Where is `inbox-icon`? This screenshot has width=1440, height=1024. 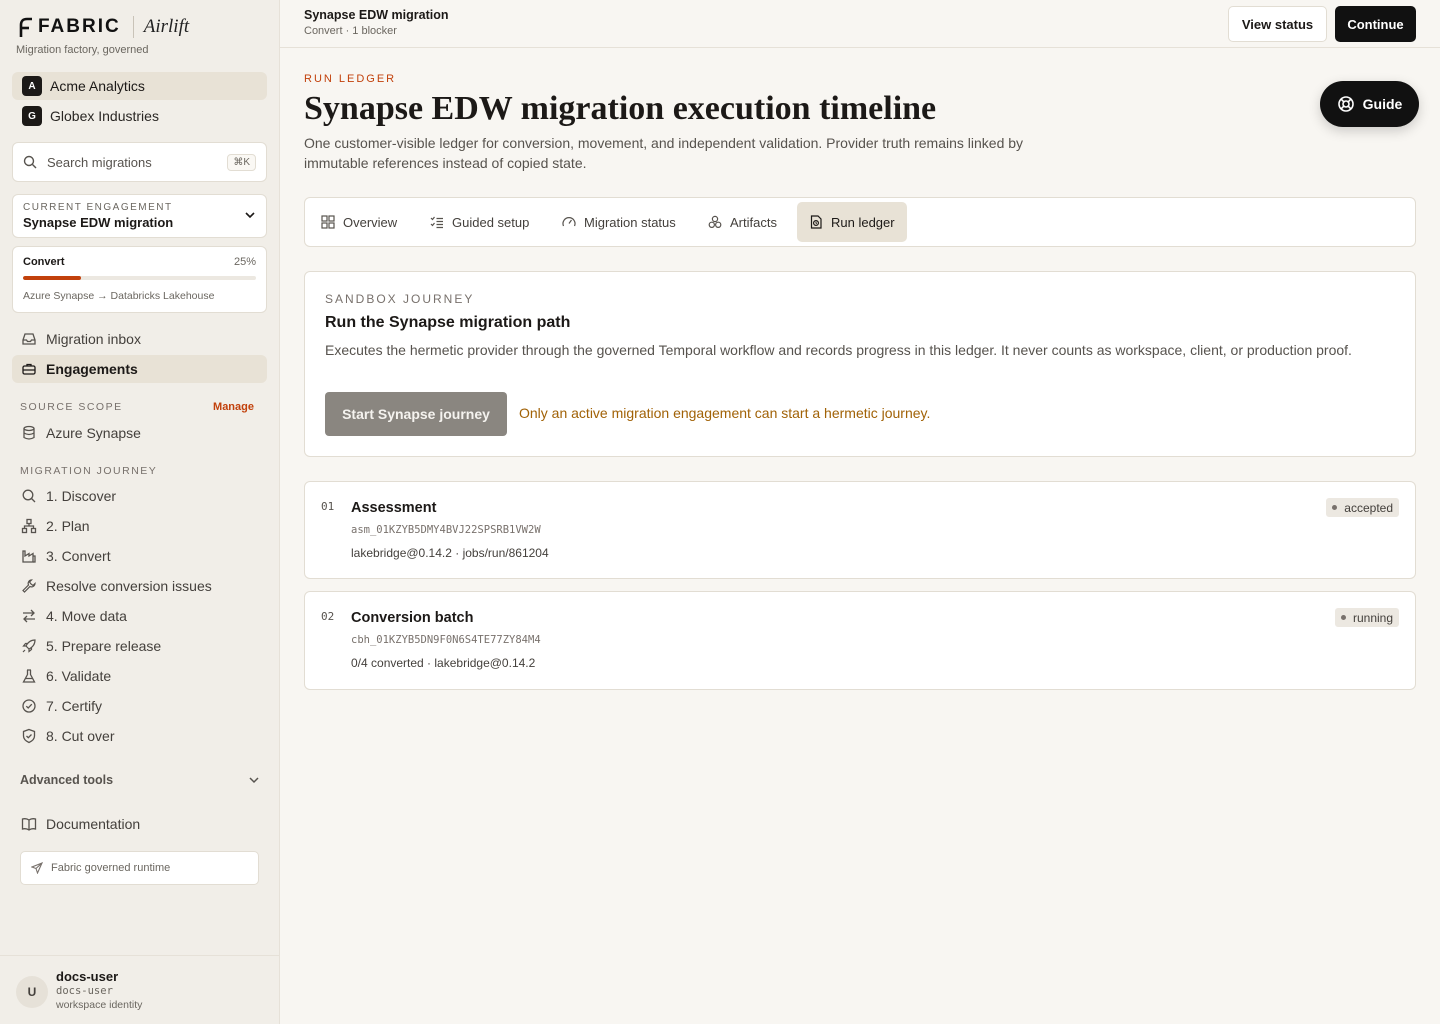 inbox-icon is located at coordinates (29, 339).